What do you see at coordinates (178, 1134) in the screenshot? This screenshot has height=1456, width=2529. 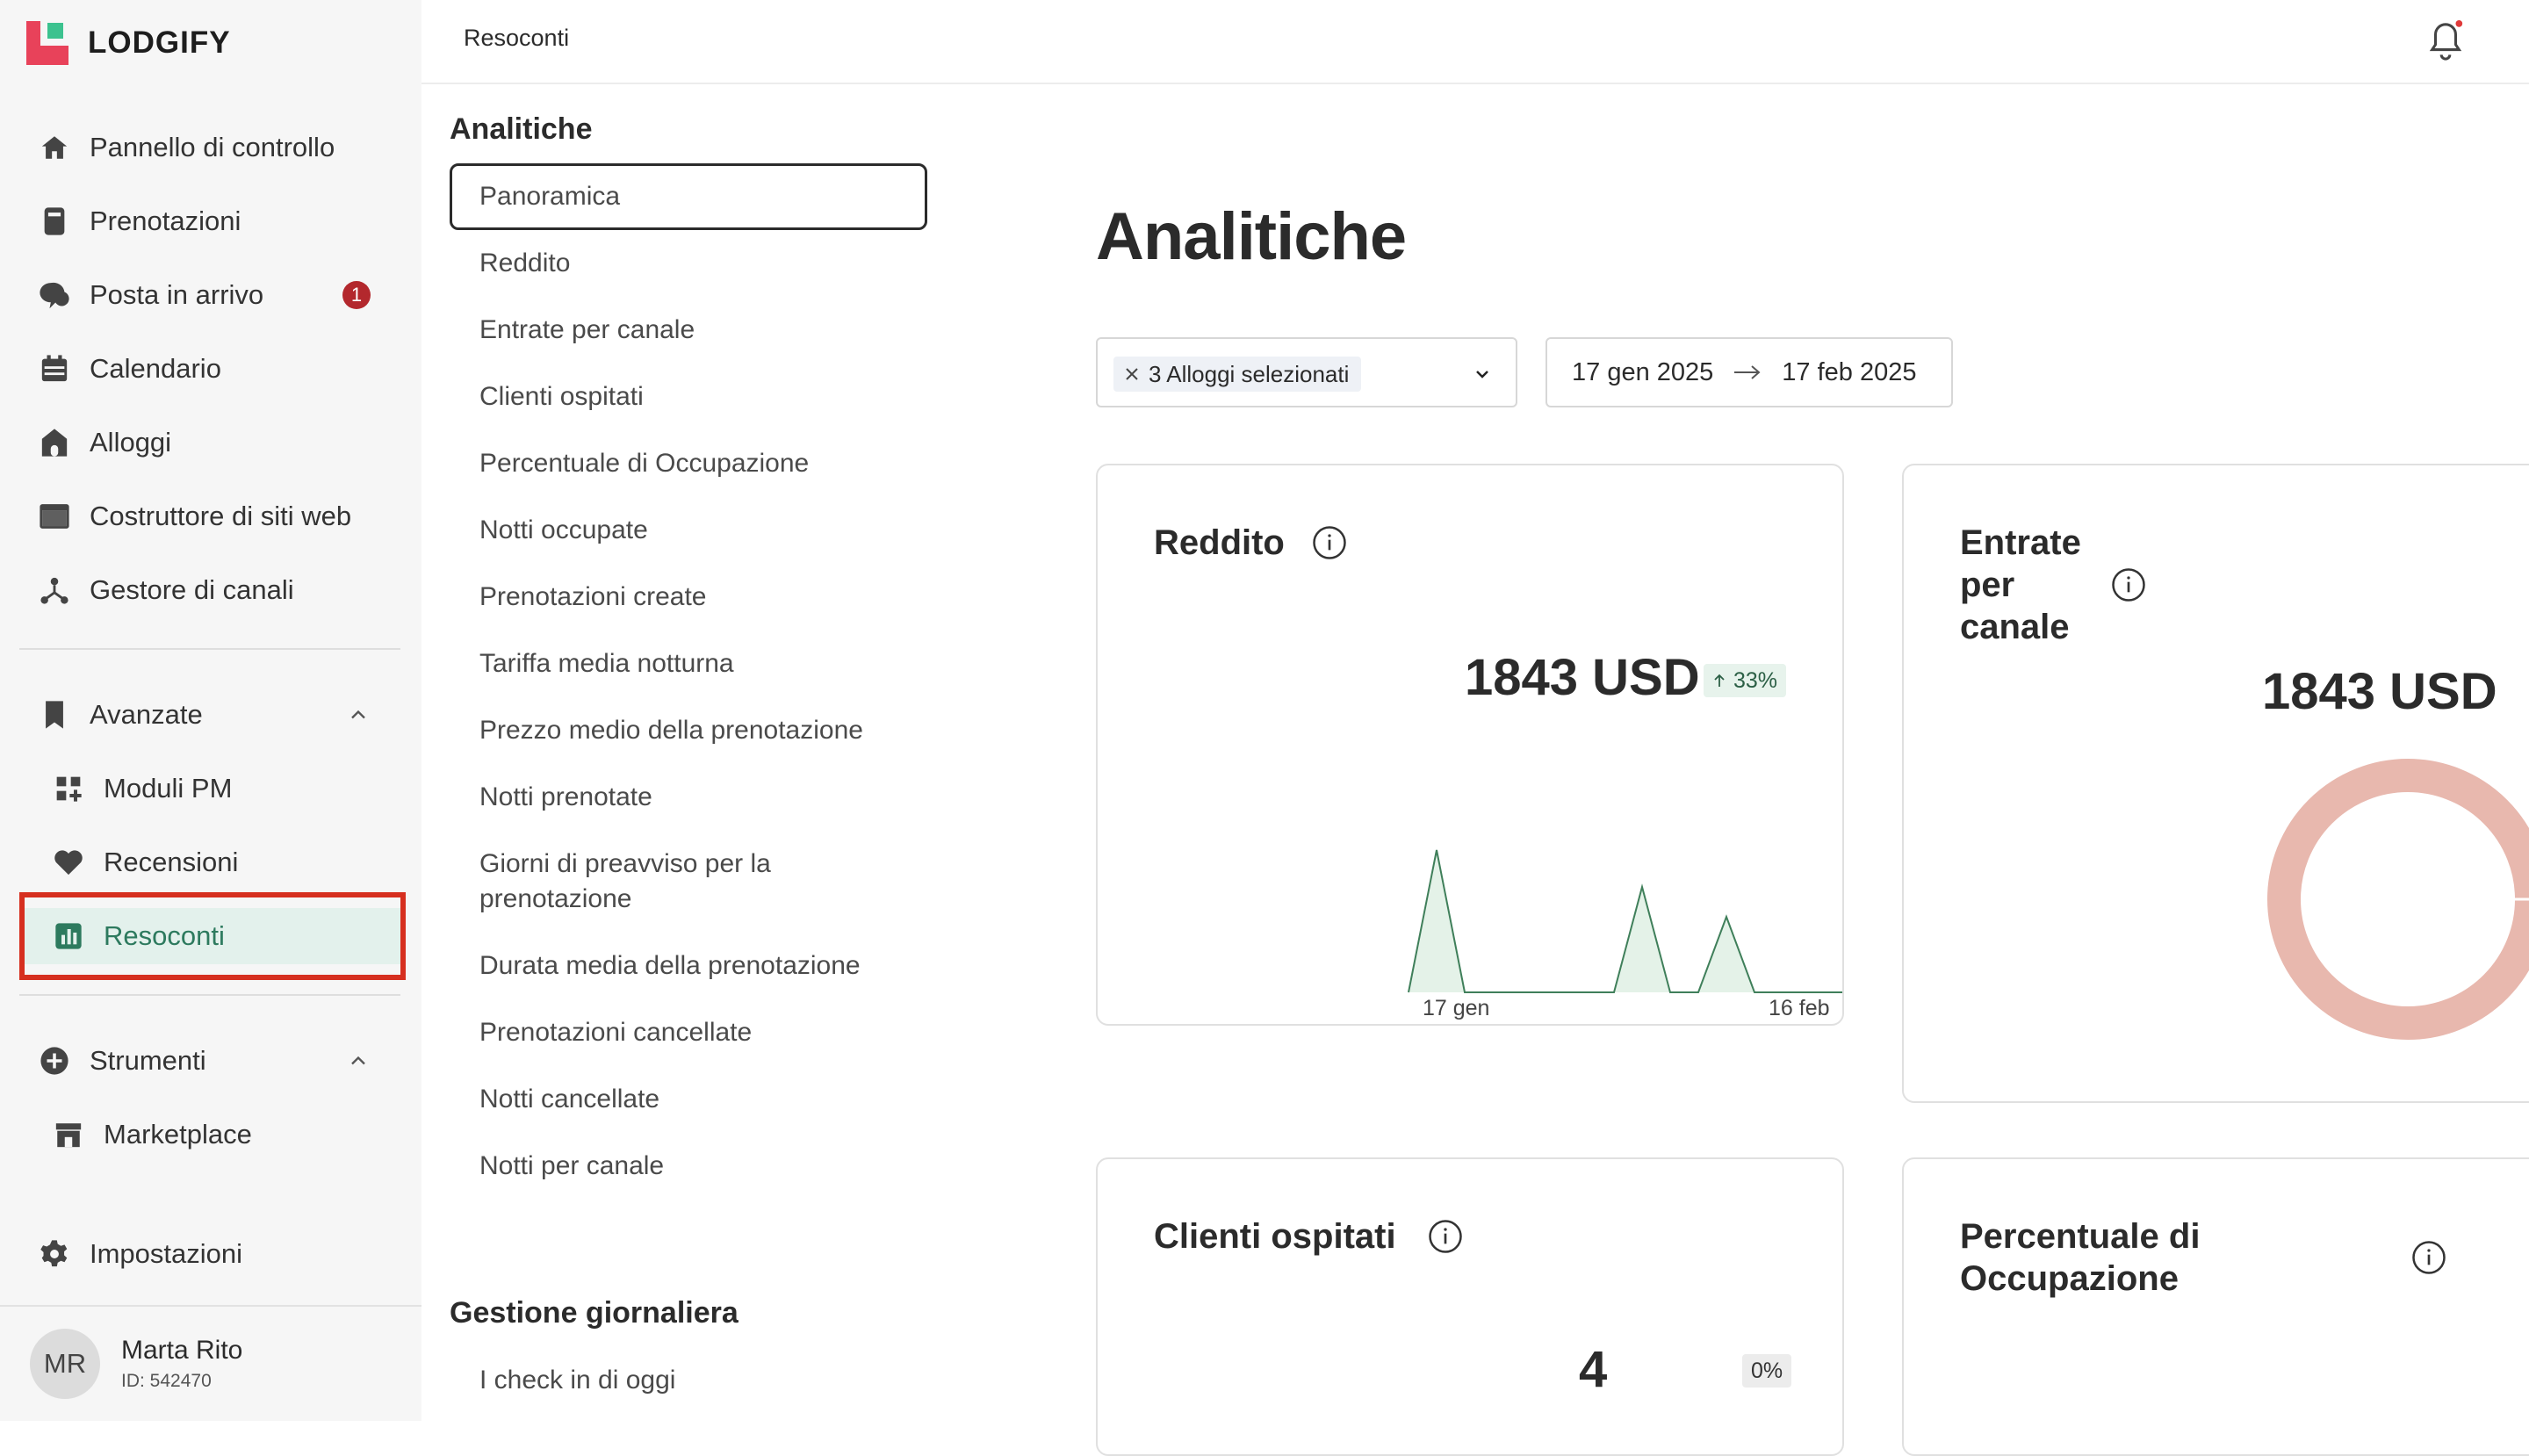 I see `sidebar-item-label: Marketplace` at bounding box center [178, 1134].